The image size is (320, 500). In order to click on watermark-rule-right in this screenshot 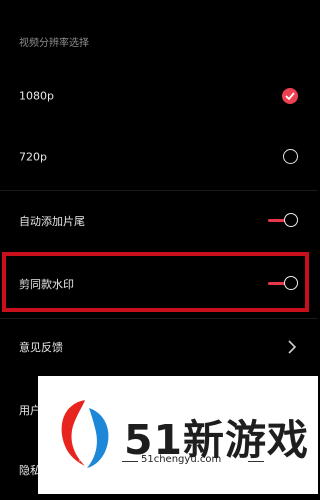, I will do `click(256, 461)`.